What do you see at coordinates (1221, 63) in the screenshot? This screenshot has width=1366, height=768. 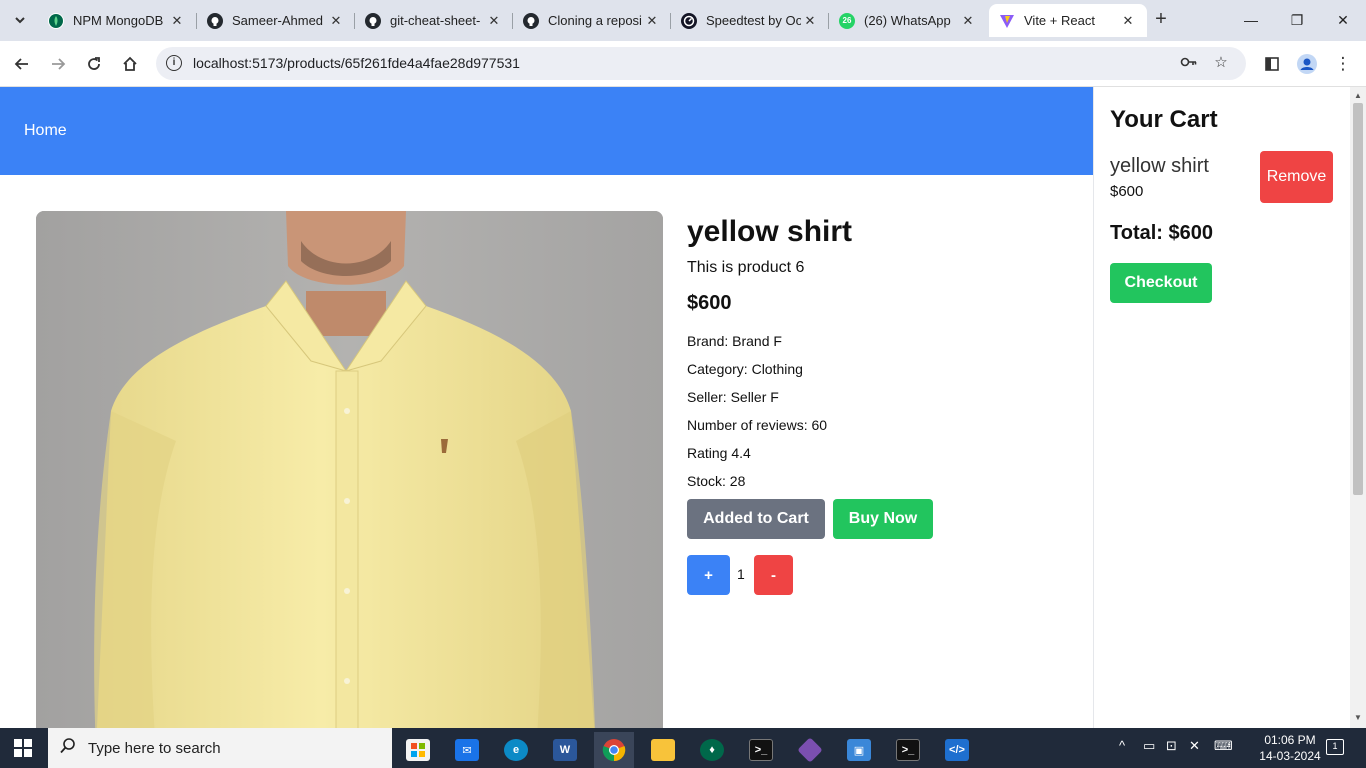 I see `bookmark-star-icon: ☆` at bounding box center [1221, 63].